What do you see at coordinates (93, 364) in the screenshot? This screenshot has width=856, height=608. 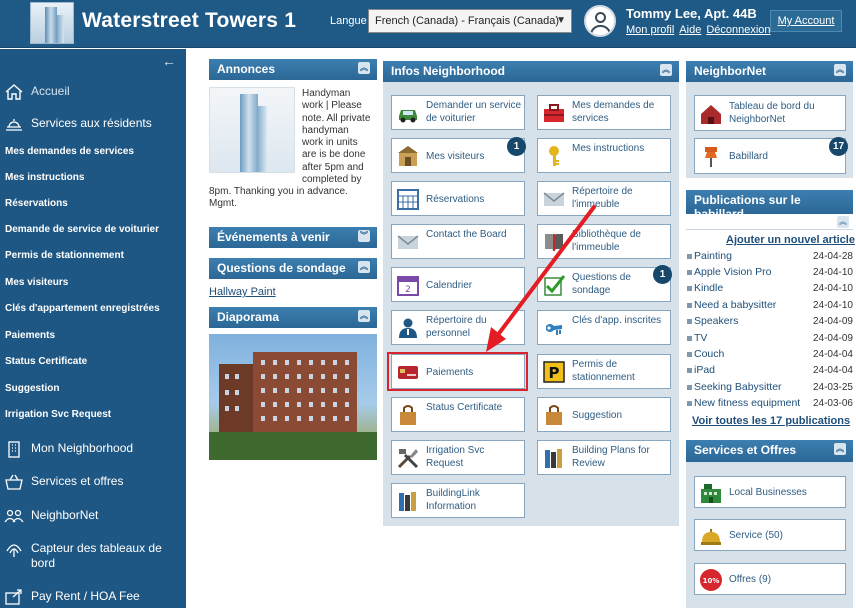 I see `nav-sub-item: Status Certificate` at bounding box center [93, 364].